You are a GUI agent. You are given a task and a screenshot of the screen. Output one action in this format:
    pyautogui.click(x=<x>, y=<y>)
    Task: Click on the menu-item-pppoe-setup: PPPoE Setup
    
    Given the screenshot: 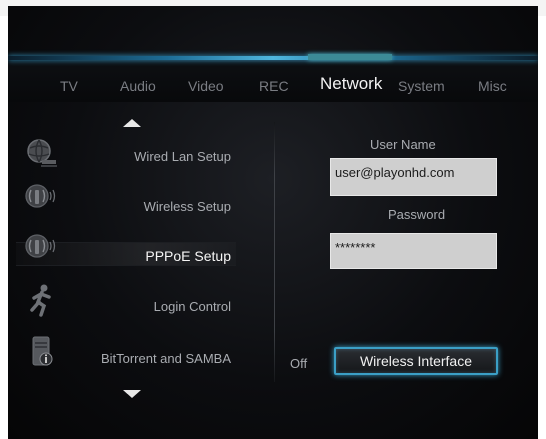 What is the action you would take?
    pyautogui.click(x=188, y=256)
    